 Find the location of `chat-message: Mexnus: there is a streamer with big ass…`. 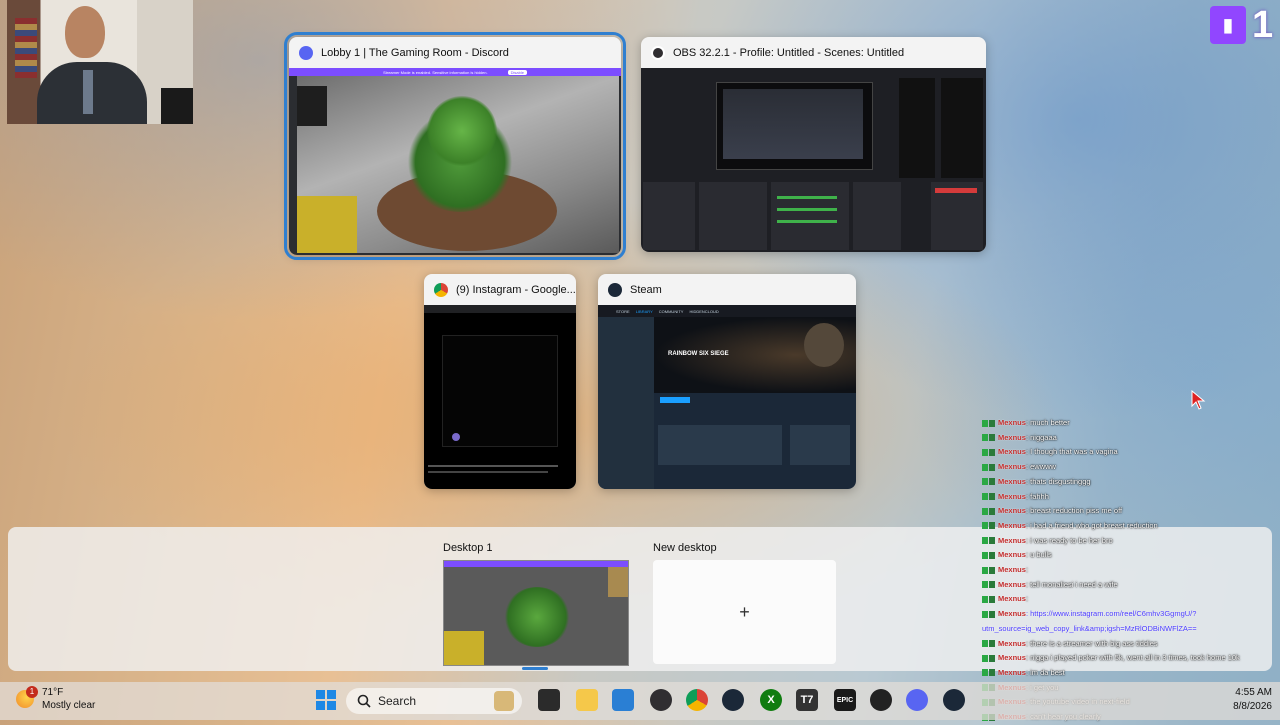

chat-message: Mexnus: there is a streamer with big ass… is located at coordinates (1131, 644).